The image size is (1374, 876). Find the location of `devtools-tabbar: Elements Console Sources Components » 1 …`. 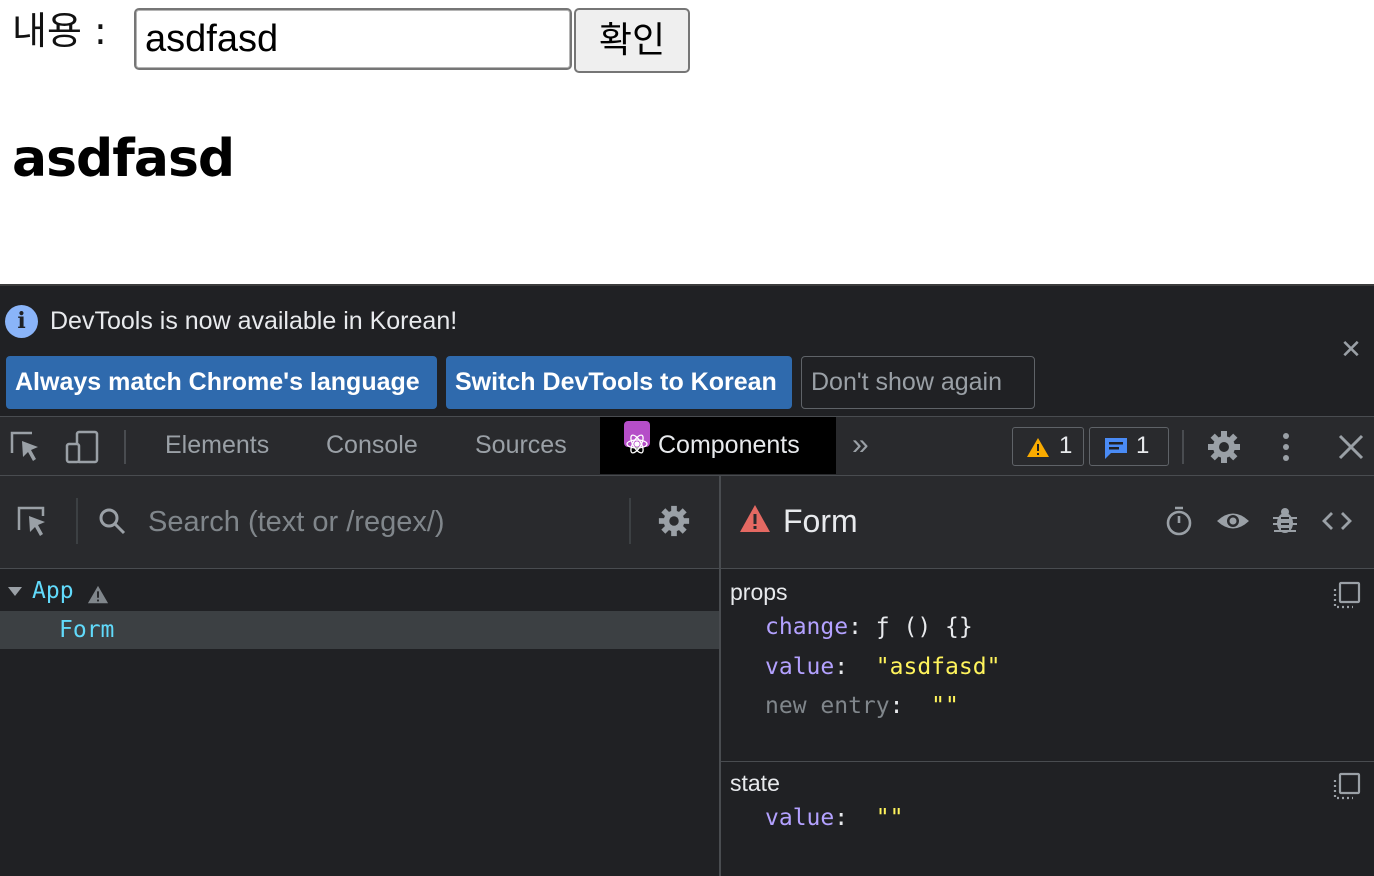

devtools-tabbar: Elements Console Sources Components » 1 … is located at coordinates (687, 446).